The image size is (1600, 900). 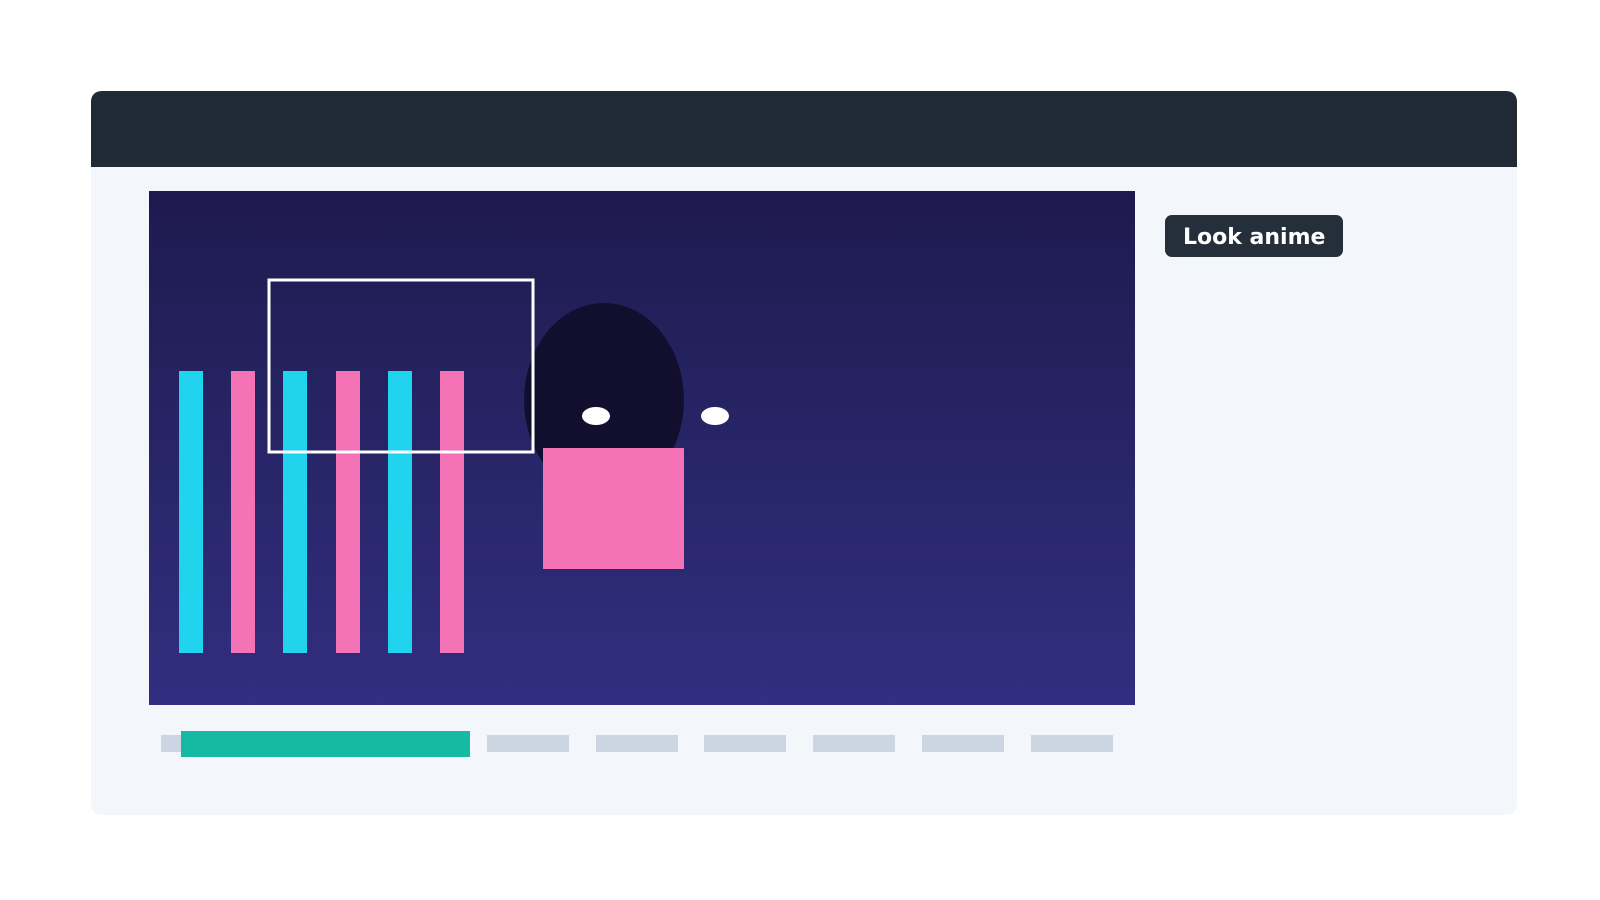 I want to click on character-right-eye, so click(x=715, y=416).